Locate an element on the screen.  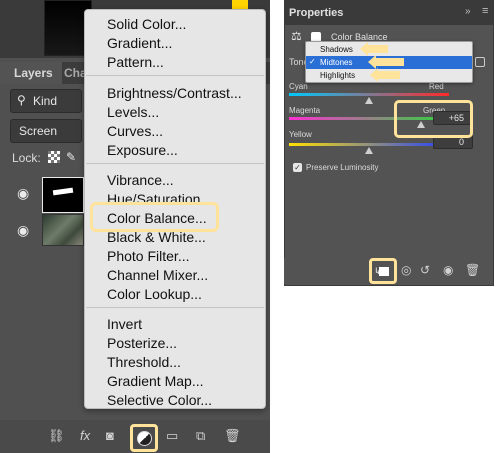
folder-icon: ▭ is located at coordinates (172, 436).